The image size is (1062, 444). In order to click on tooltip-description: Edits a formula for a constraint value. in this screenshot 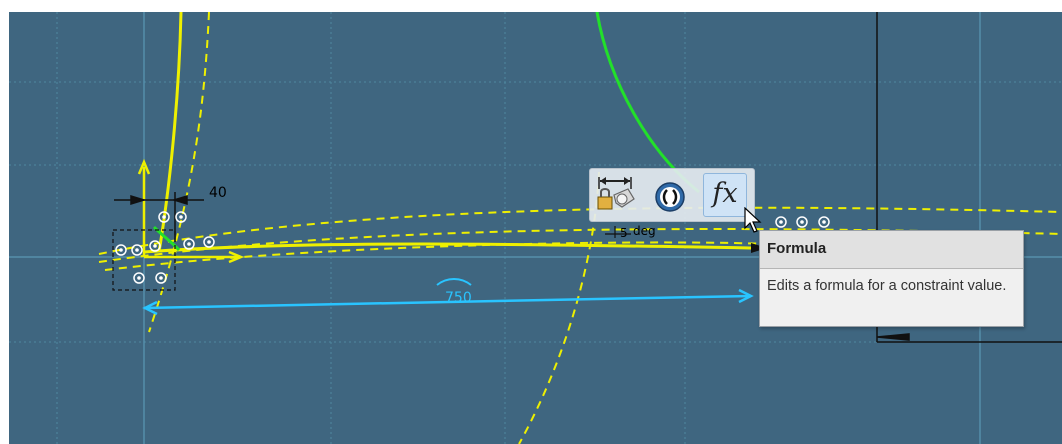, I will do `click(887, 286)`.